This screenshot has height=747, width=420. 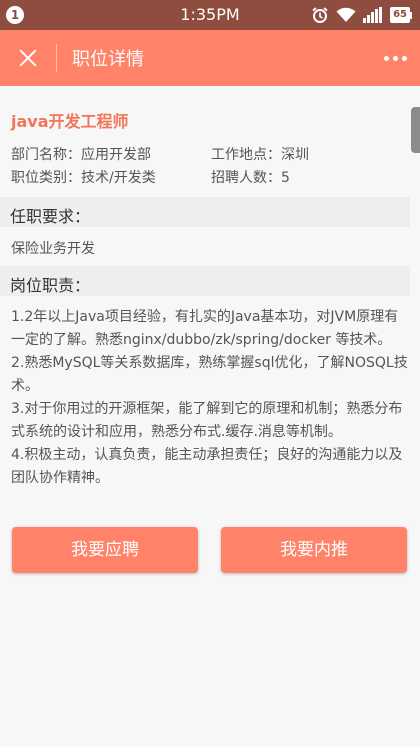 I want to click on status-bar: 1 1:35PM 65, so click(x=210, y=15).